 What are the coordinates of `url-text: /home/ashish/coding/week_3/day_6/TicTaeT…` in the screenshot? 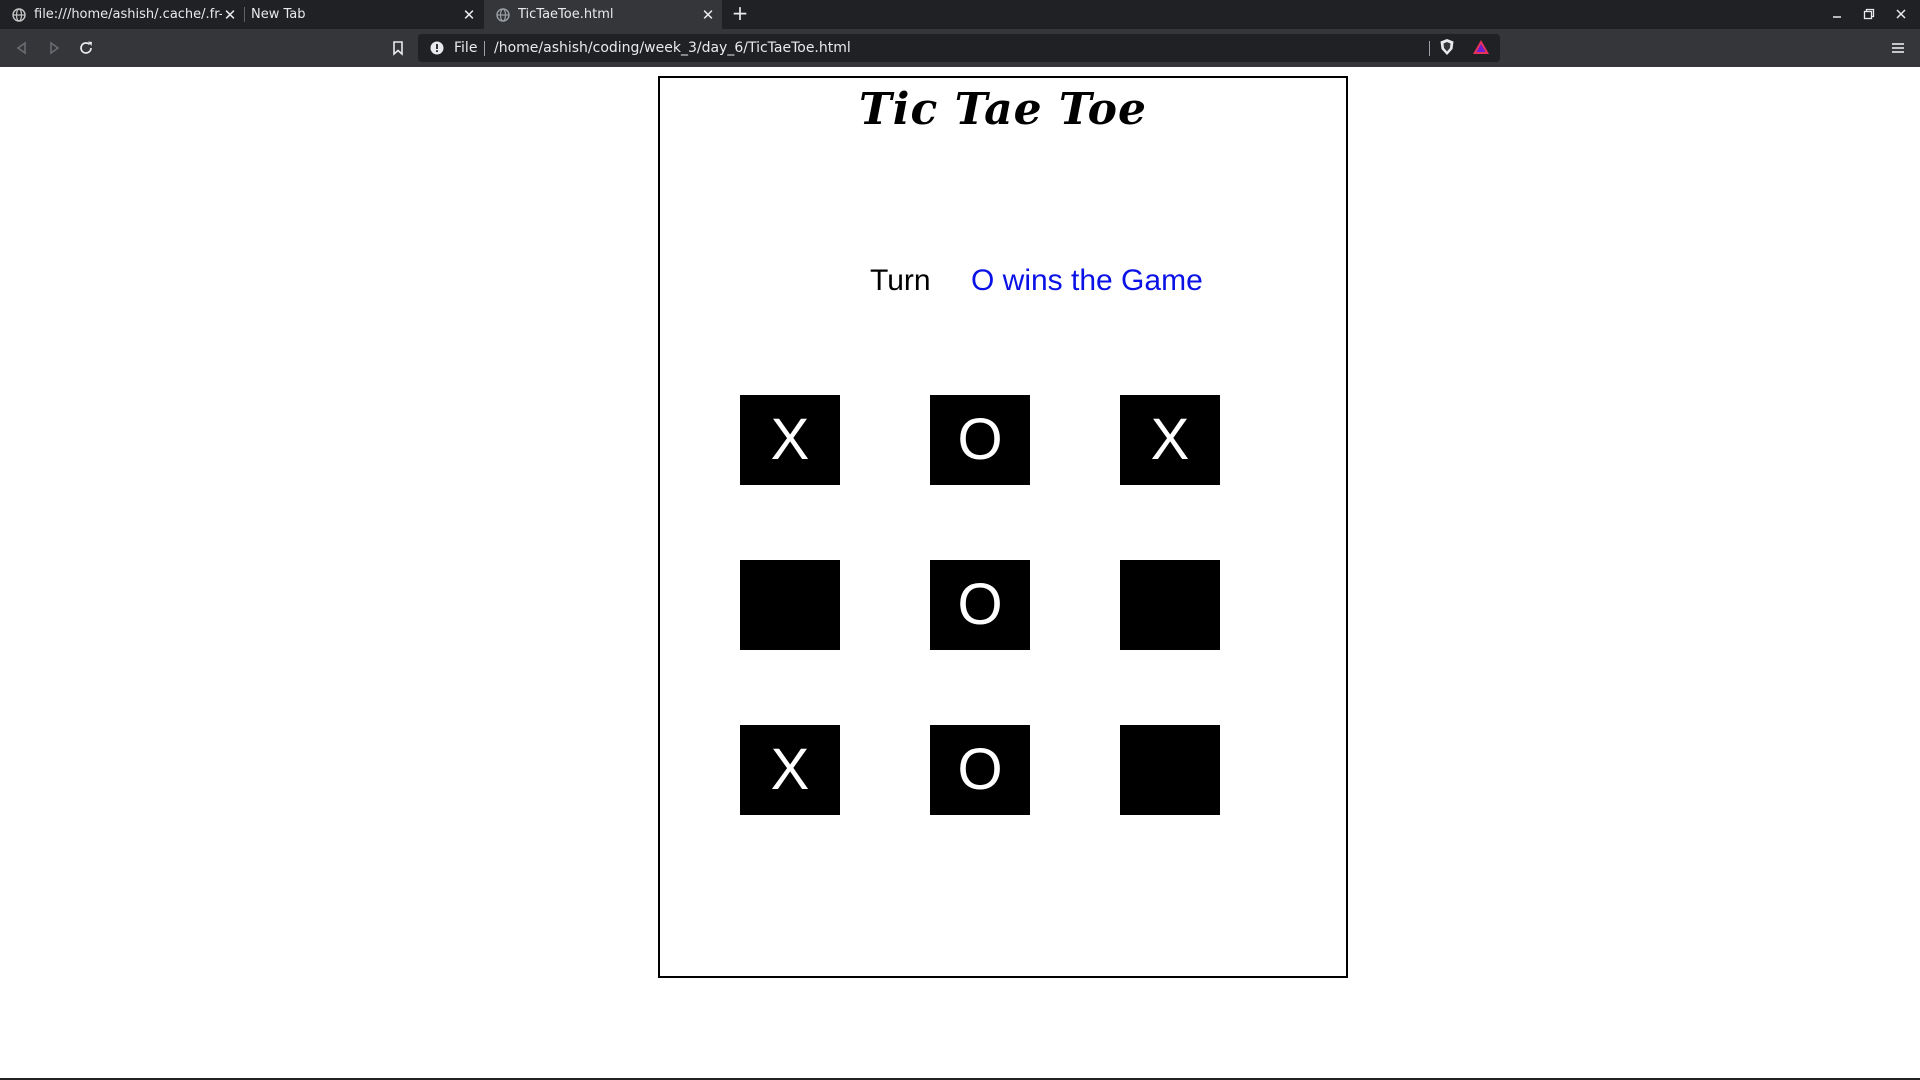 It's located at (672, 48).